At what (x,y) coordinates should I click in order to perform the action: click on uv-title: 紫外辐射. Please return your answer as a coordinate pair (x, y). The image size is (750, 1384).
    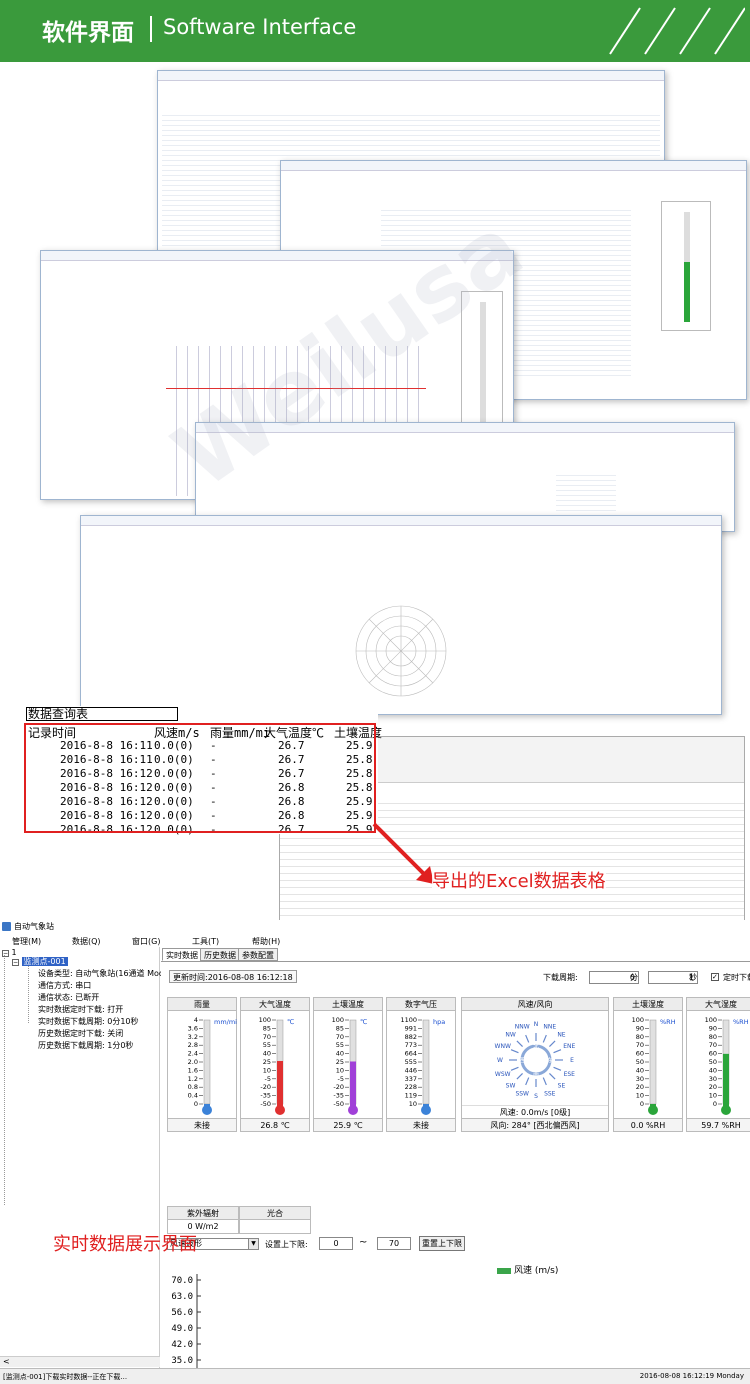
    Looking at the image, I should click on (203, 1213).